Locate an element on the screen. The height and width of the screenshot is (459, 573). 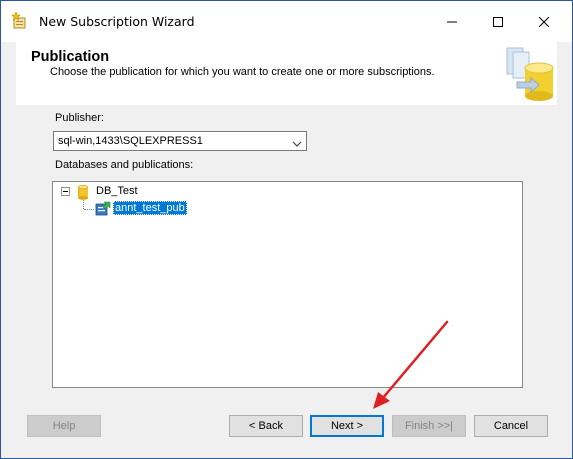
finish-button: Finish >>| is located at coordinates (429, 426).